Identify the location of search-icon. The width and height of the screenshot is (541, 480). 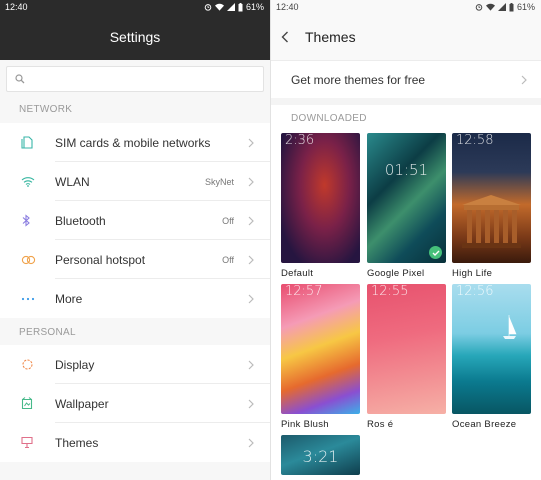
(20, 79).